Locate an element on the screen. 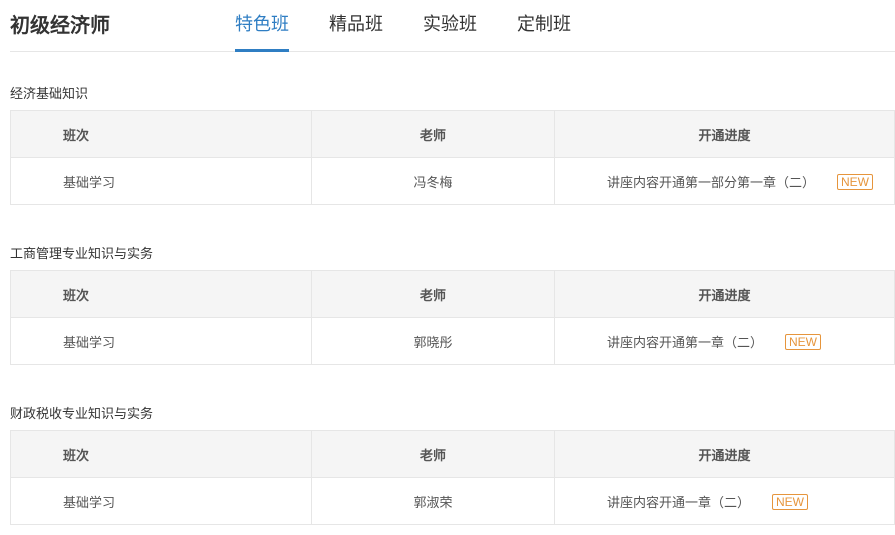 This screenshot has width=895, height=535. progress-cell: 讲座内容开通一章（二） NEW is located at coordinates (724, 501).